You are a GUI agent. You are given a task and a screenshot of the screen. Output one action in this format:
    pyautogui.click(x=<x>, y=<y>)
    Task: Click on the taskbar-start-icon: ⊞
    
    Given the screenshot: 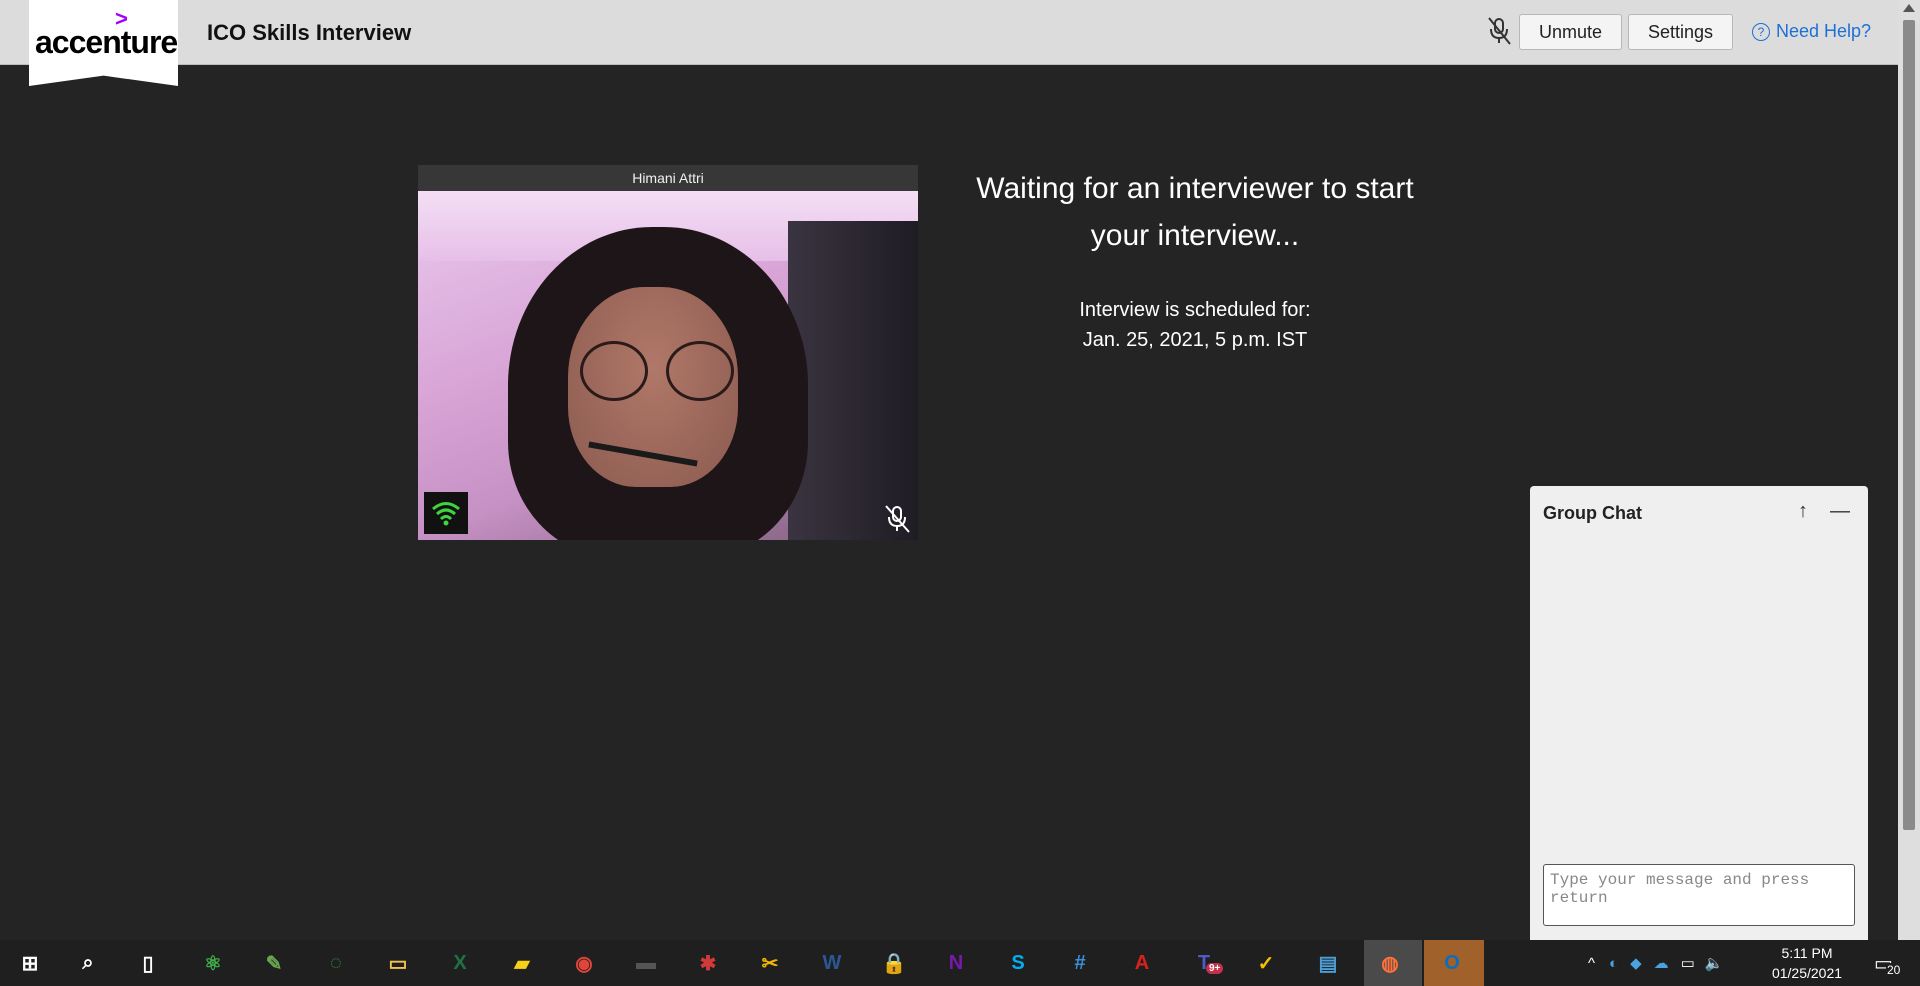 What is the action you would take?
    pyautogui.click(x=30, y=963)
    